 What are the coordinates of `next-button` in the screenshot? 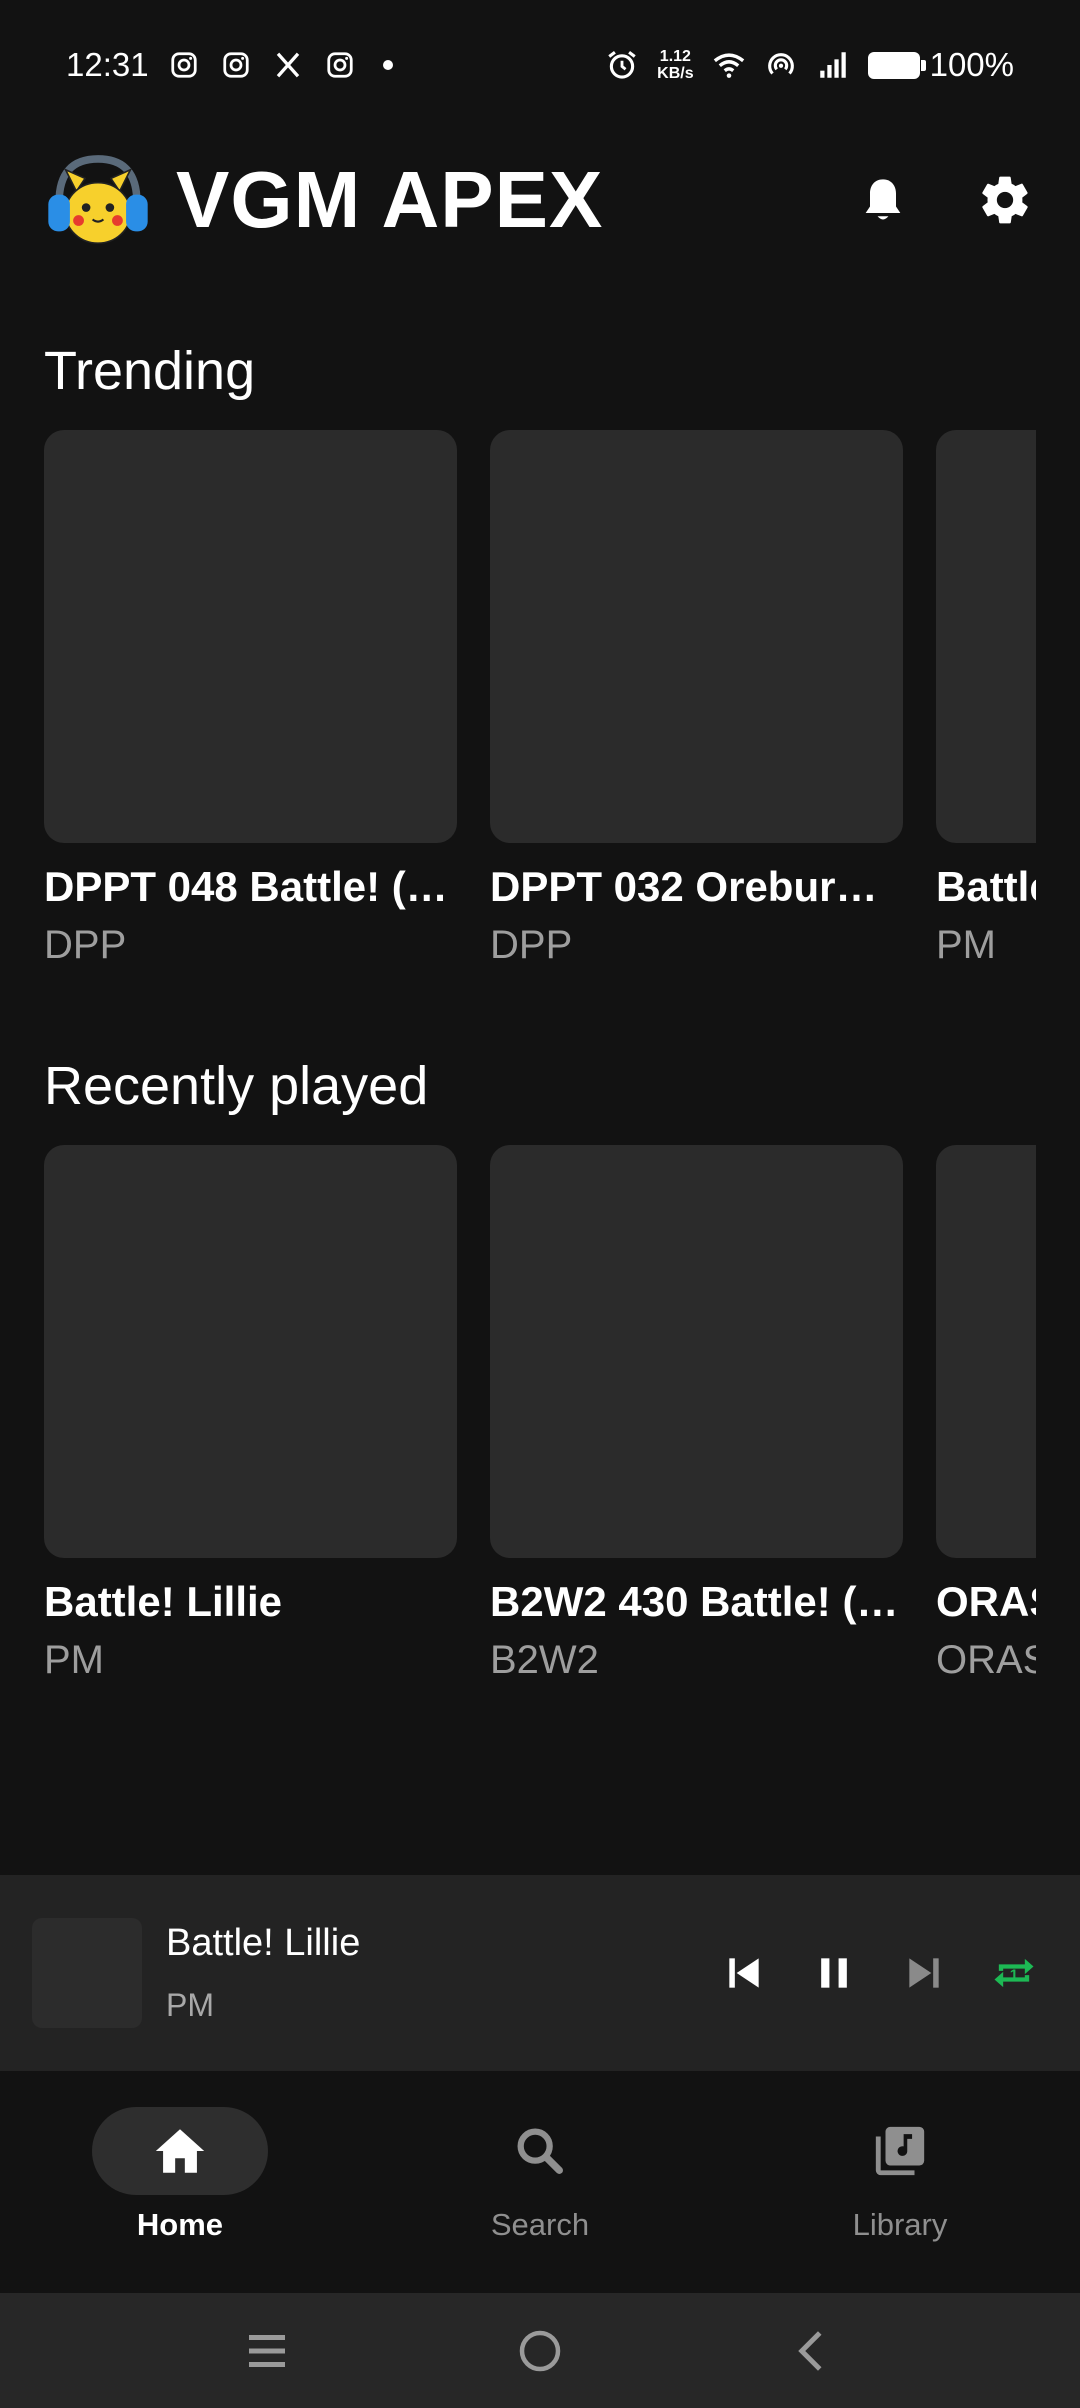 It's located at (924, 1973).